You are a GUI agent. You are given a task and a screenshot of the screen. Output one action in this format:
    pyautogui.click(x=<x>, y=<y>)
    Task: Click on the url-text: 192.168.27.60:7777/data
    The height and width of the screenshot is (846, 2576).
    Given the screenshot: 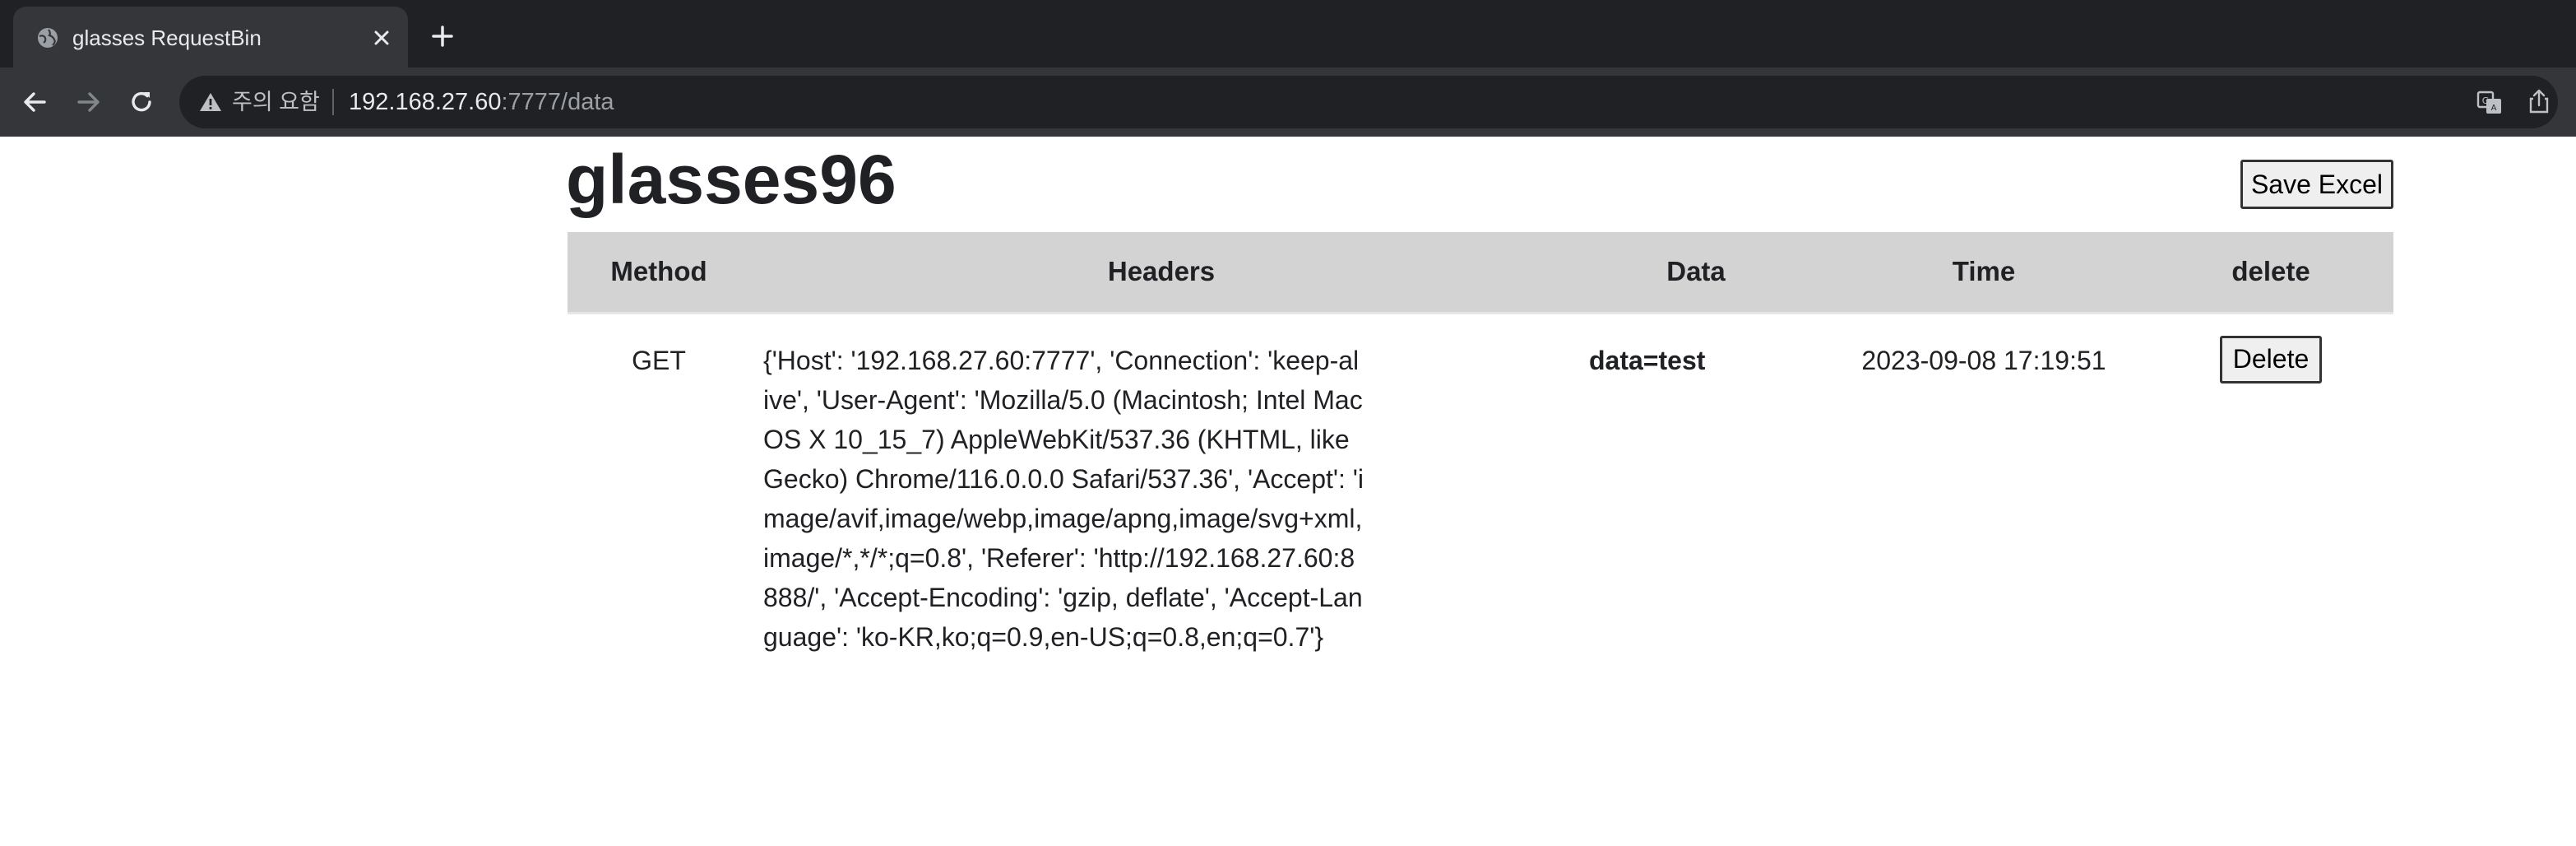 What is the action you would take?
    pyautogui.click(x=482, y=102)
    